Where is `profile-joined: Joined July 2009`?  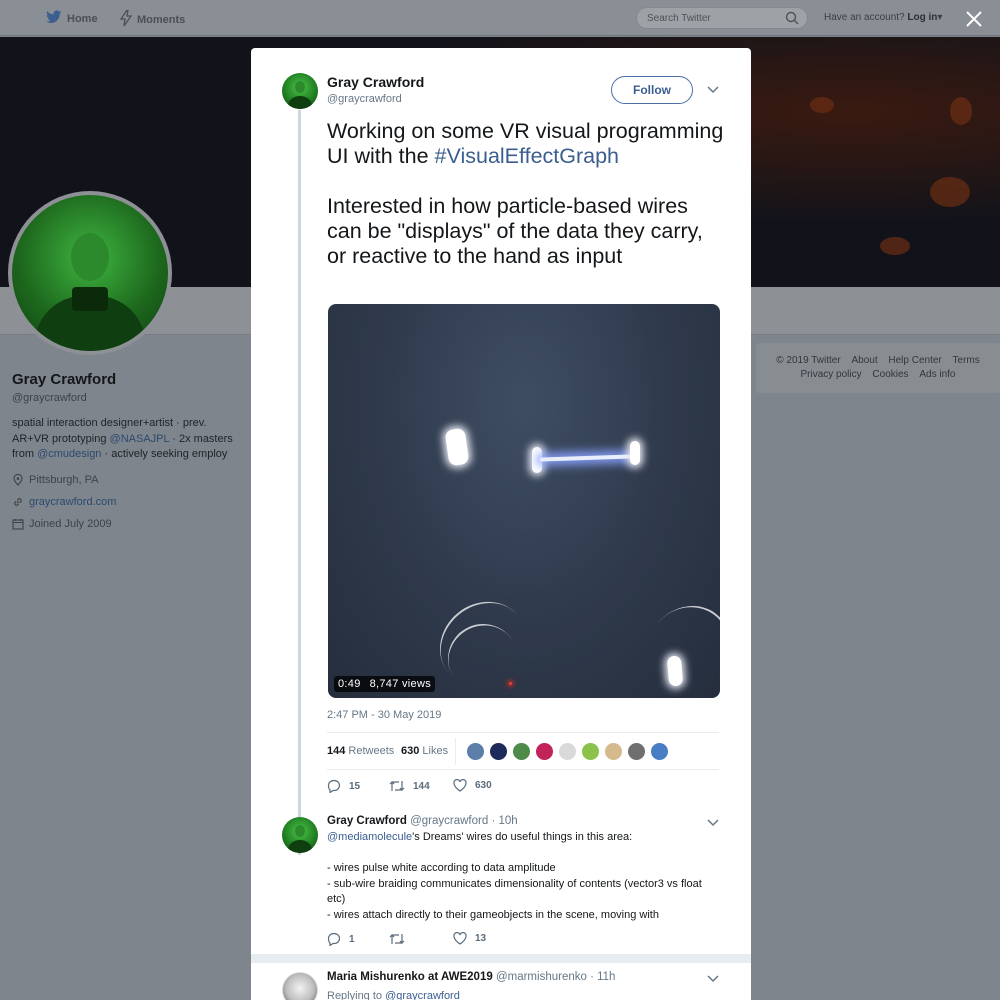 profile-joined: Joined July 2009 is located at coordinates (62, 524).